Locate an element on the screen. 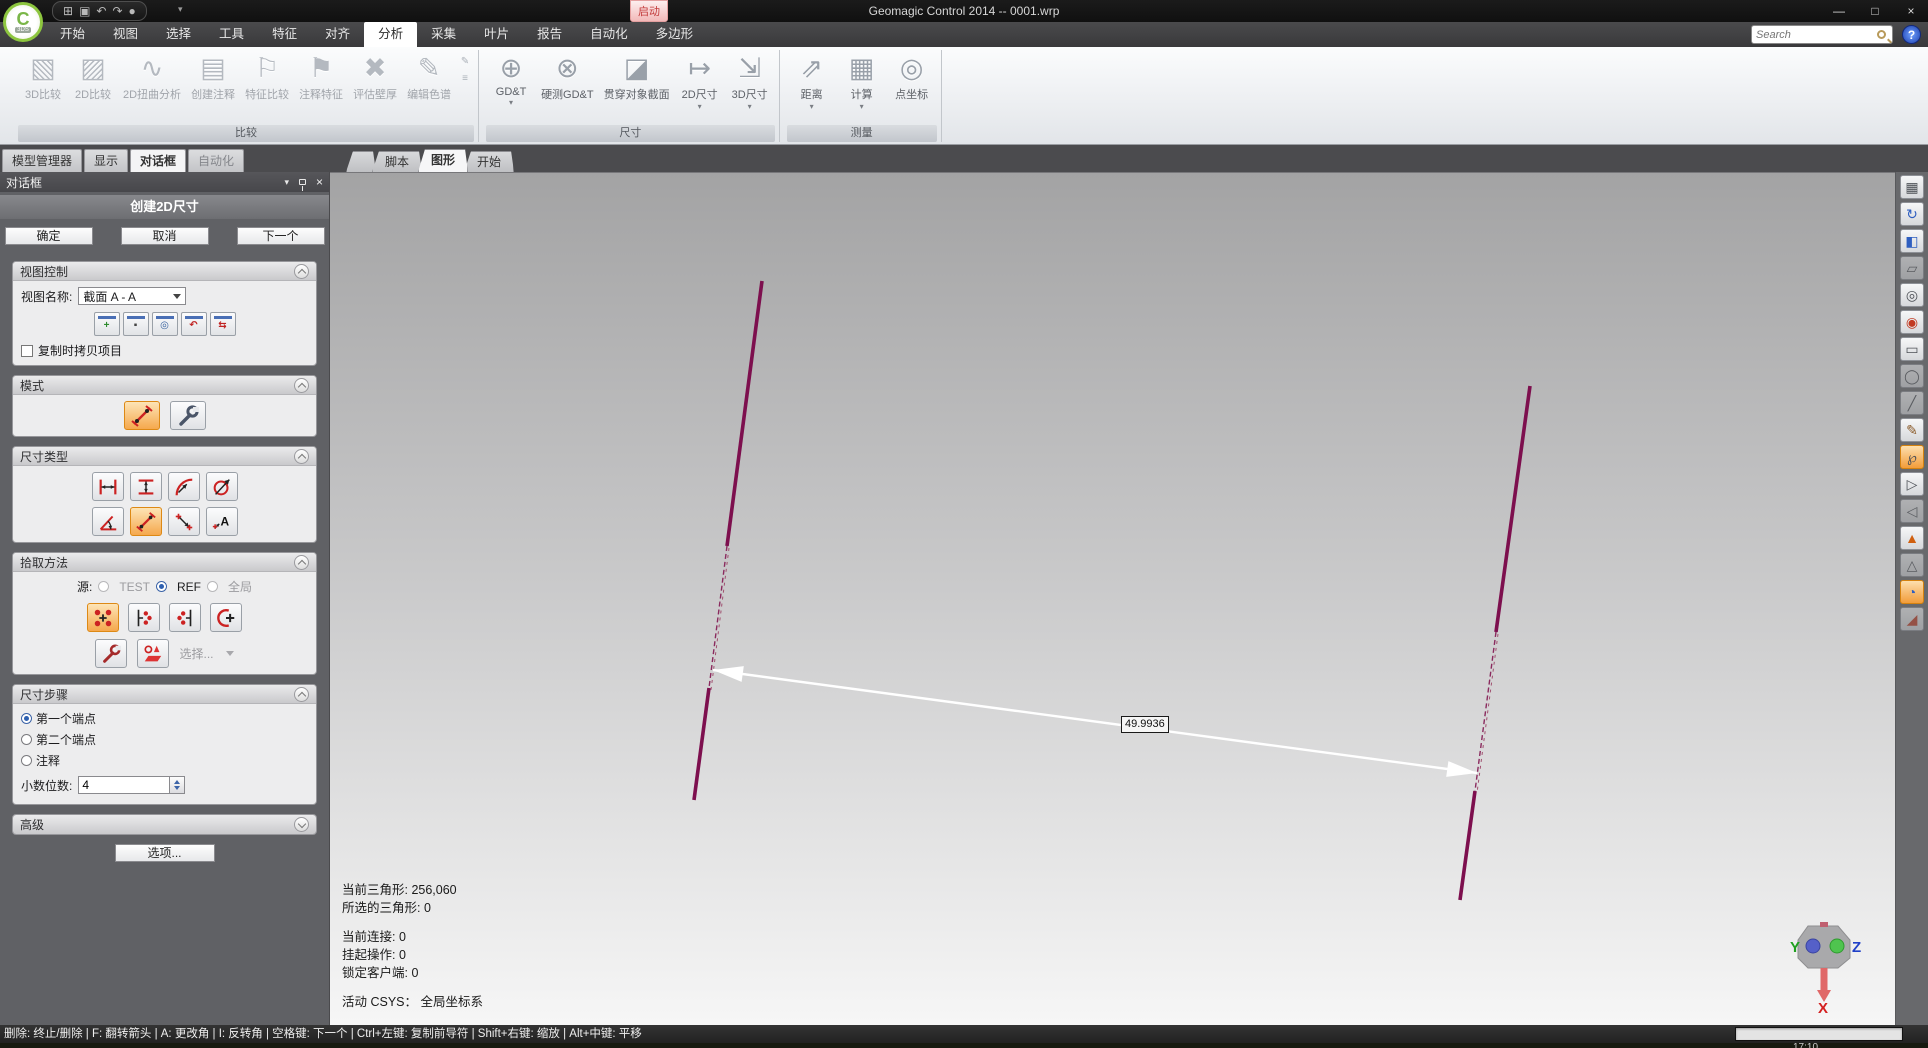 Image resolution: width=1928 pixels, height=1048 pixels. radio-test is located at coordinates (104, 586).